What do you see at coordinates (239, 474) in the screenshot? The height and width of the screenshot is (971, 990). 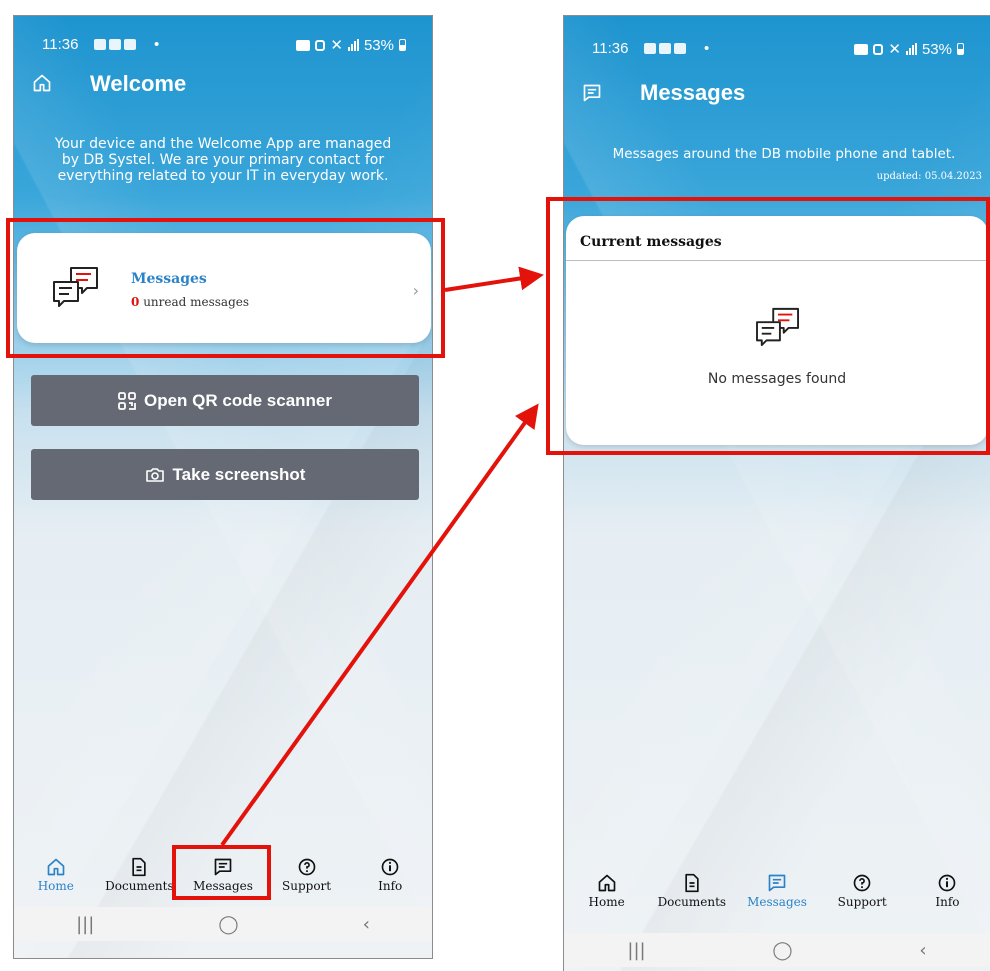 I see `screenshot-button-label: Take screenshot` at bounding box center [239, 474].